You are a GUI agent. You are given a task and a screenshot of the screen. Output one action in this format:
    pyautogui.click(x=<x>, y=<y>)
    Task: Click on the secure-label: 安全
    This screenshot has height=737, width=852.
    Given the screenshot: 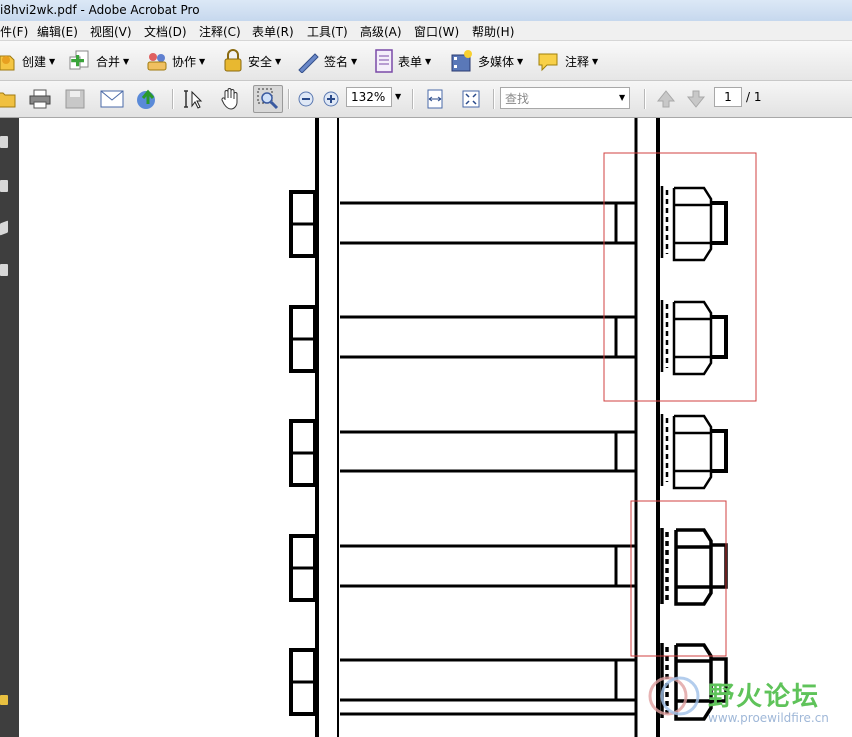 What is the action you would take?
    pyautogui.click(x=260, y=61)
    